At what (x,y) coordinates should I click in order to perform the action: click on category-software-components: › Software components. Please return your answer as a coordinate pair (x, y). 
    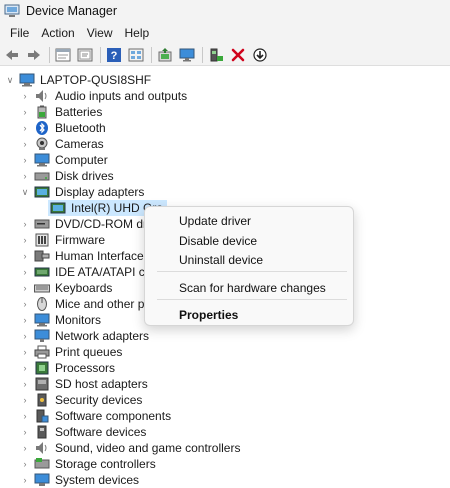
    Looking at the image, I should click on (96, 416).